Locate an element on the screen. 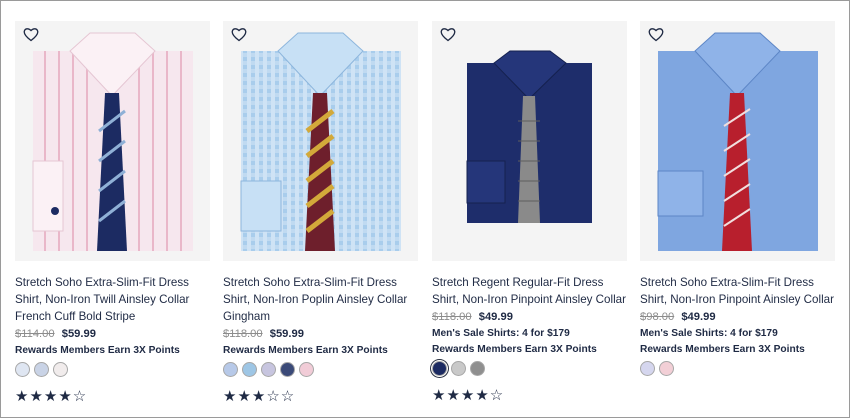 The height and width of the screenshot is (418, 850). price-row: $118.00 $59.99 is located at coordinates (320, 334).